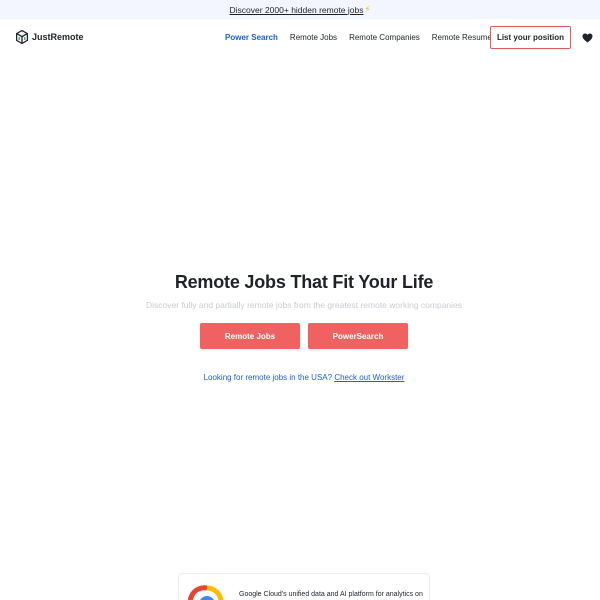  Describe the element at coordinates (384, 37) in the screenshot. I see `nav-remote-companies: Remote Companies` at that location.